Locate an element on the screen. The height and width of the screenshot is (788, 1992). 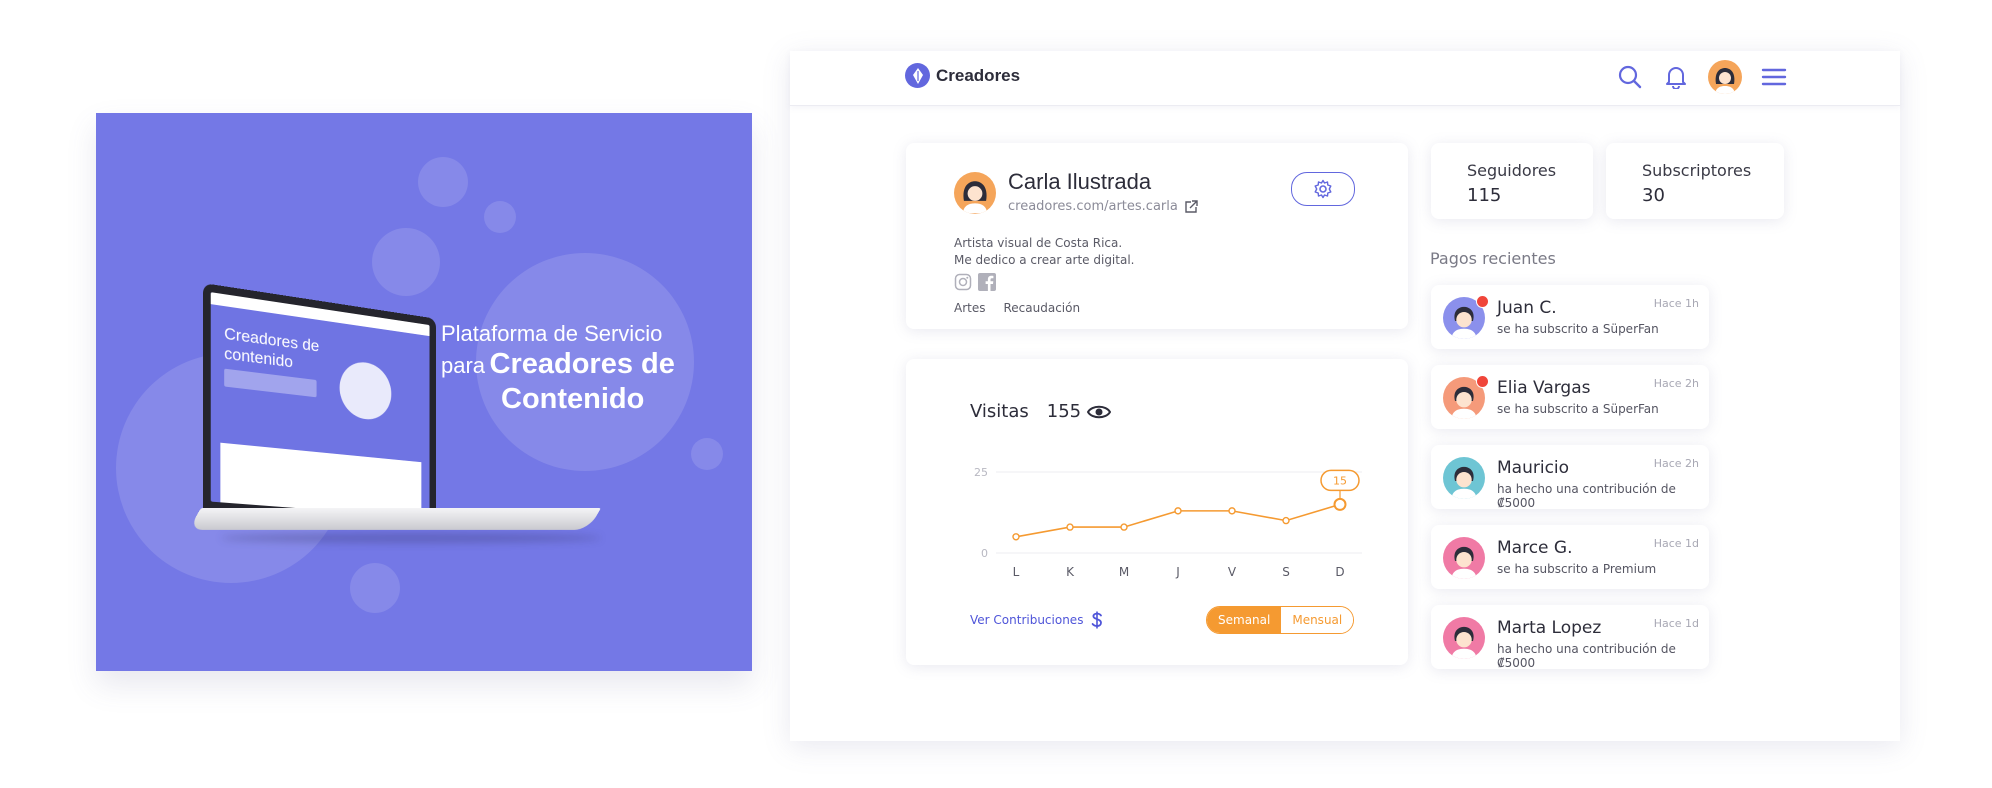
laptop-lid: Creadores de contenido is located at coordinates (320, 405).